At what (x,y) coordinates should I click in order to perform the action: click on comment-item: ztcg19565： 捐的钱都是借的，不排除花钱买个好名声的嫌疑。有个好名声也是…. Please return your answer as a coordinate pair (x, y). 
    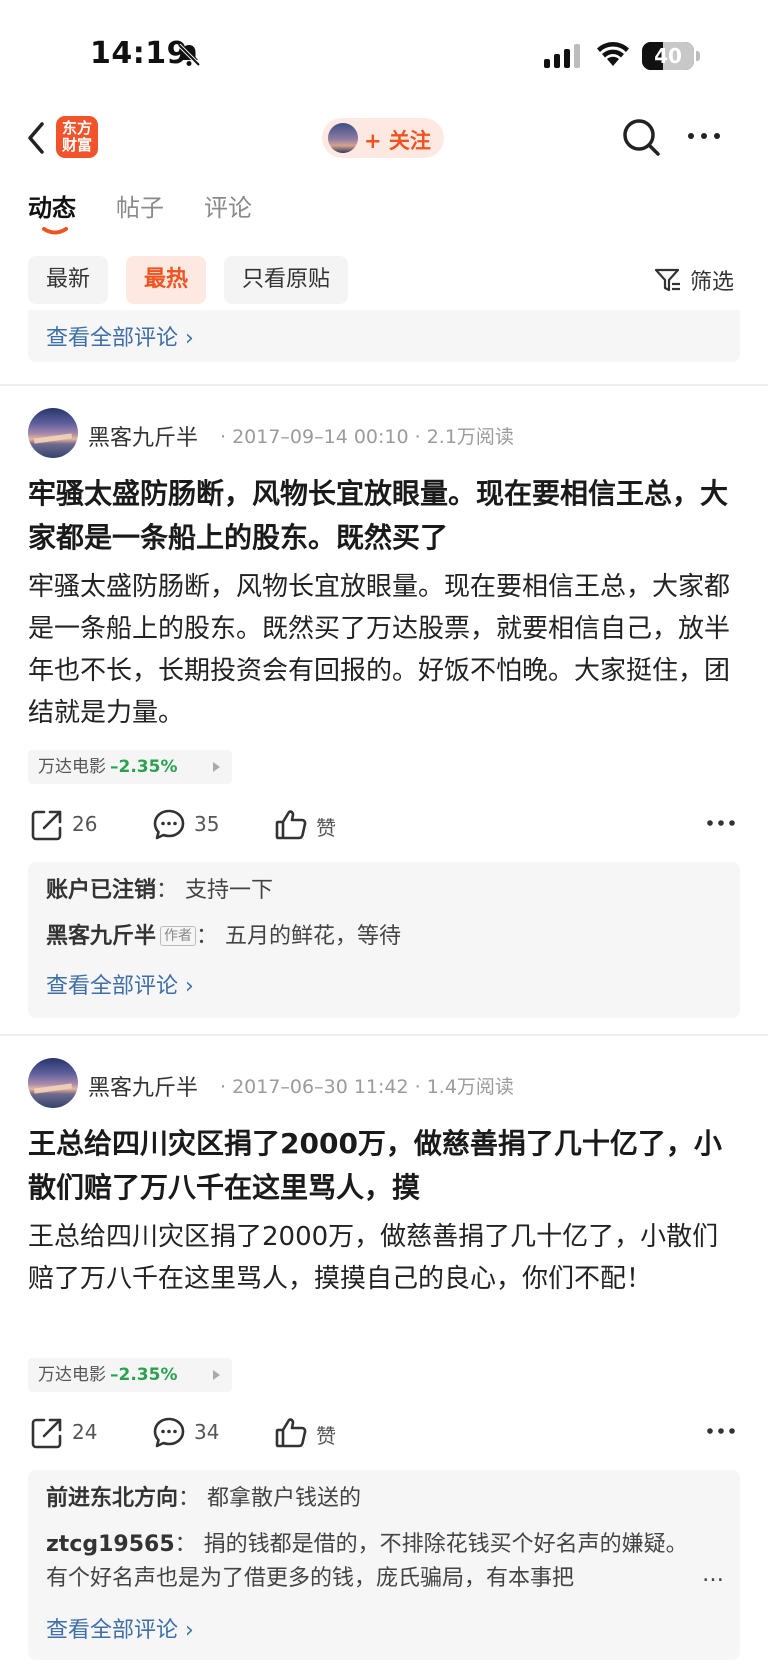
    Looking at the image, I should click on (371, 1562).